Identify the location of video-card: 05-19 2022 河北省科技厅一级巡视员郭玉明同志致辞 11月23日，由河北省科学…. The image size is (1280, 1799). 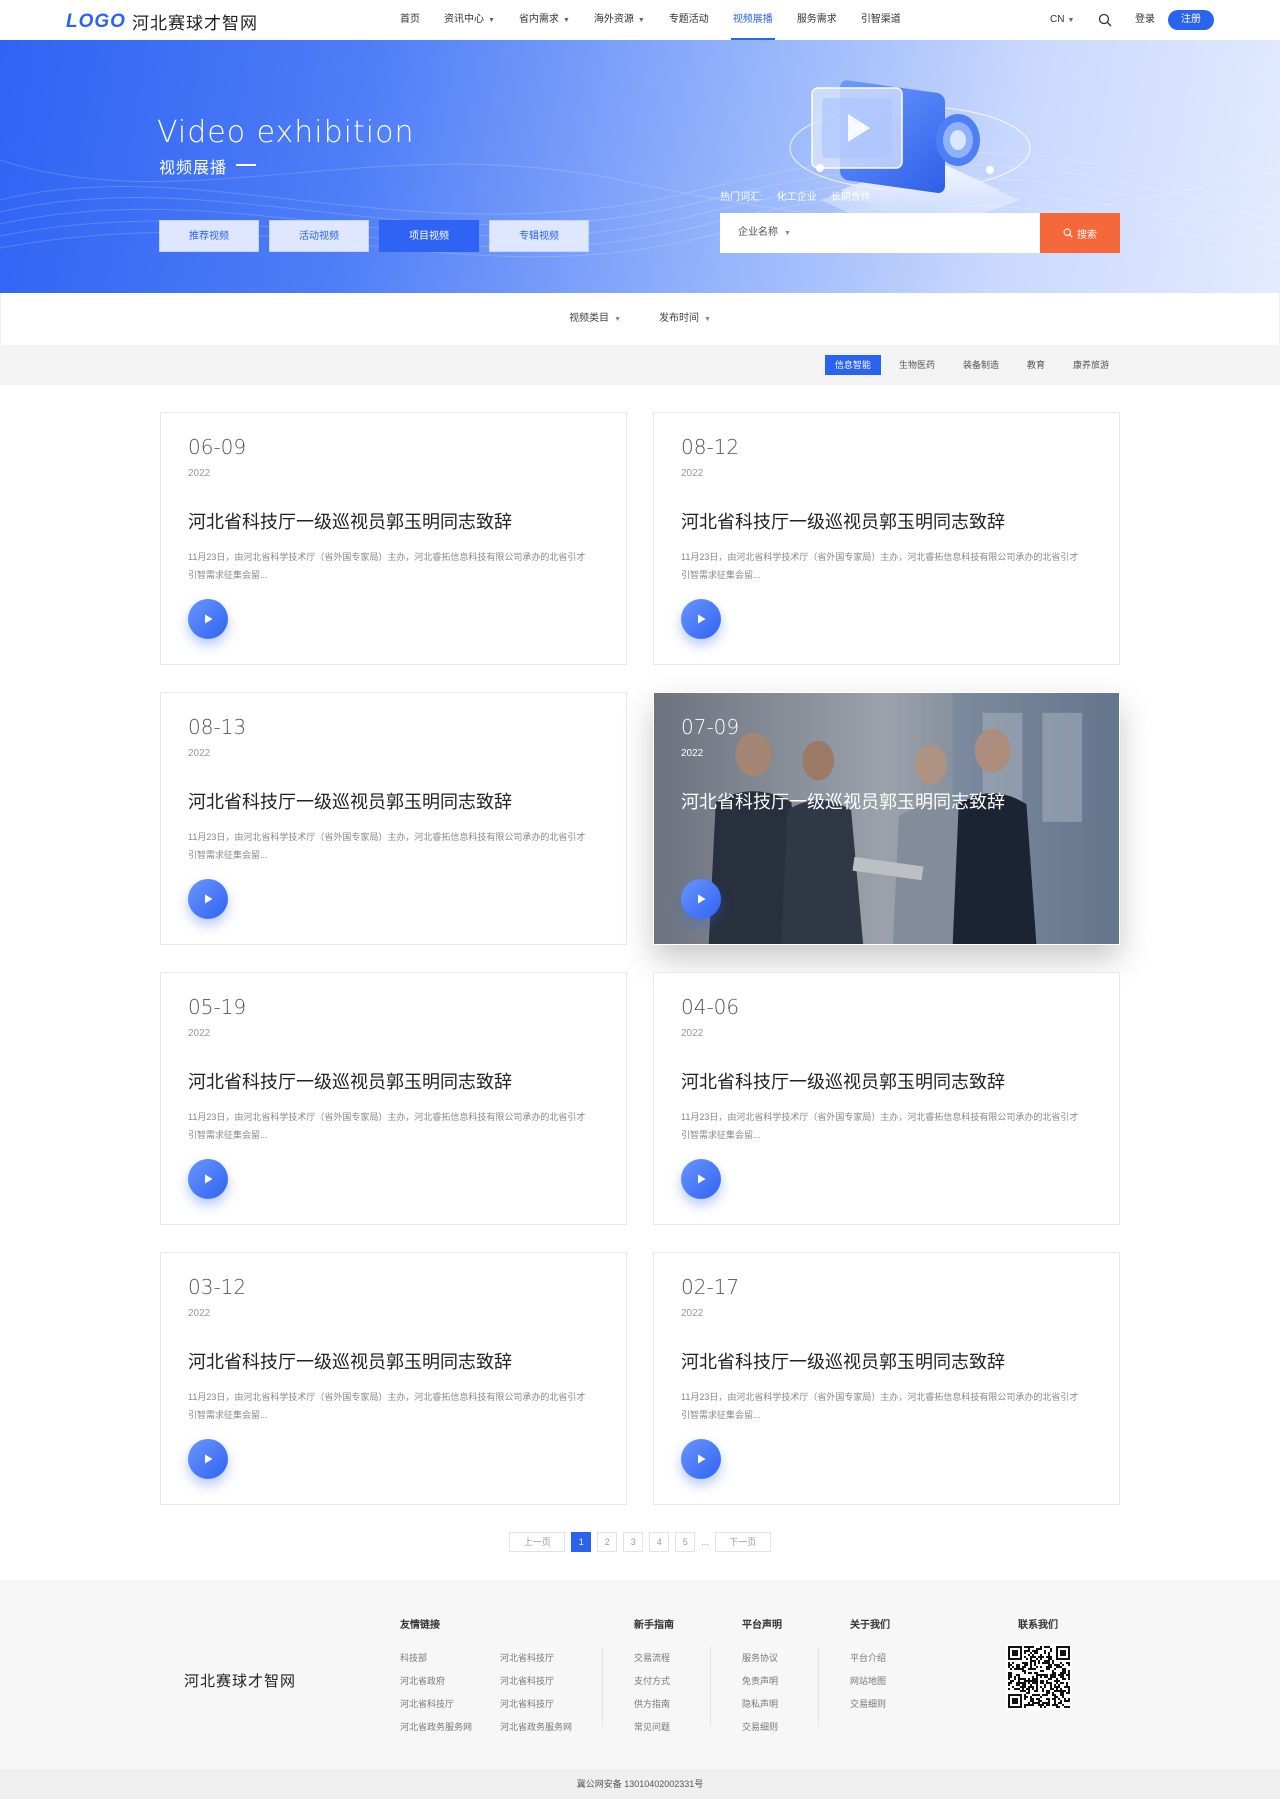
(393, 1098).